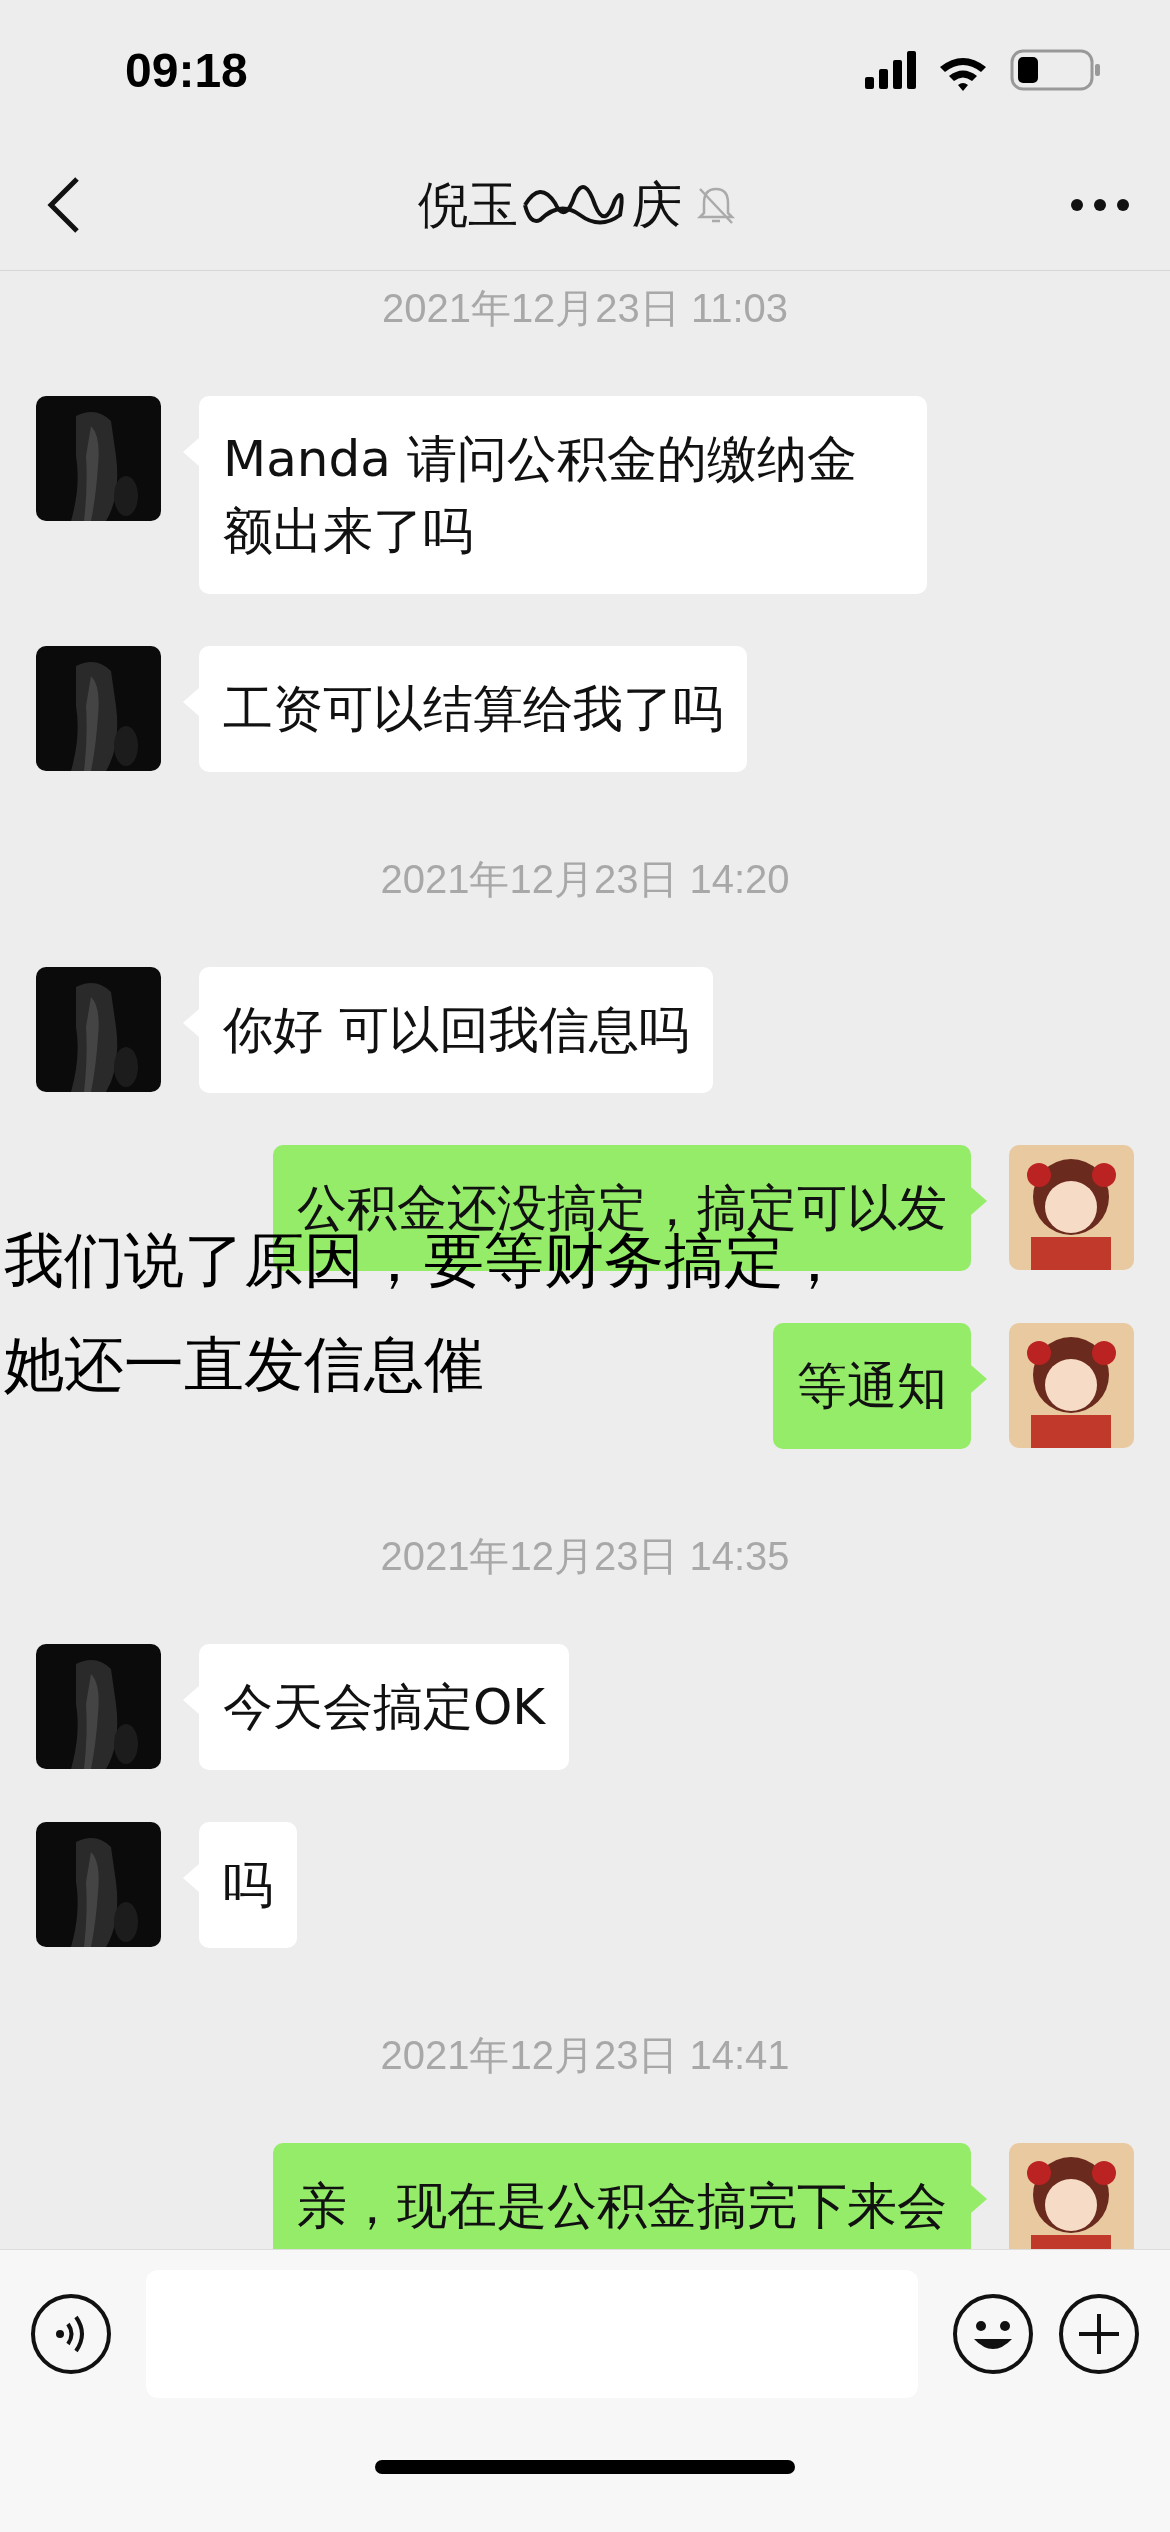 The height and width of the screenshot is (2532, 1170). I want to click on message-bubble: 亲，现在是公积金搞完下来会, so click(622, 2196).